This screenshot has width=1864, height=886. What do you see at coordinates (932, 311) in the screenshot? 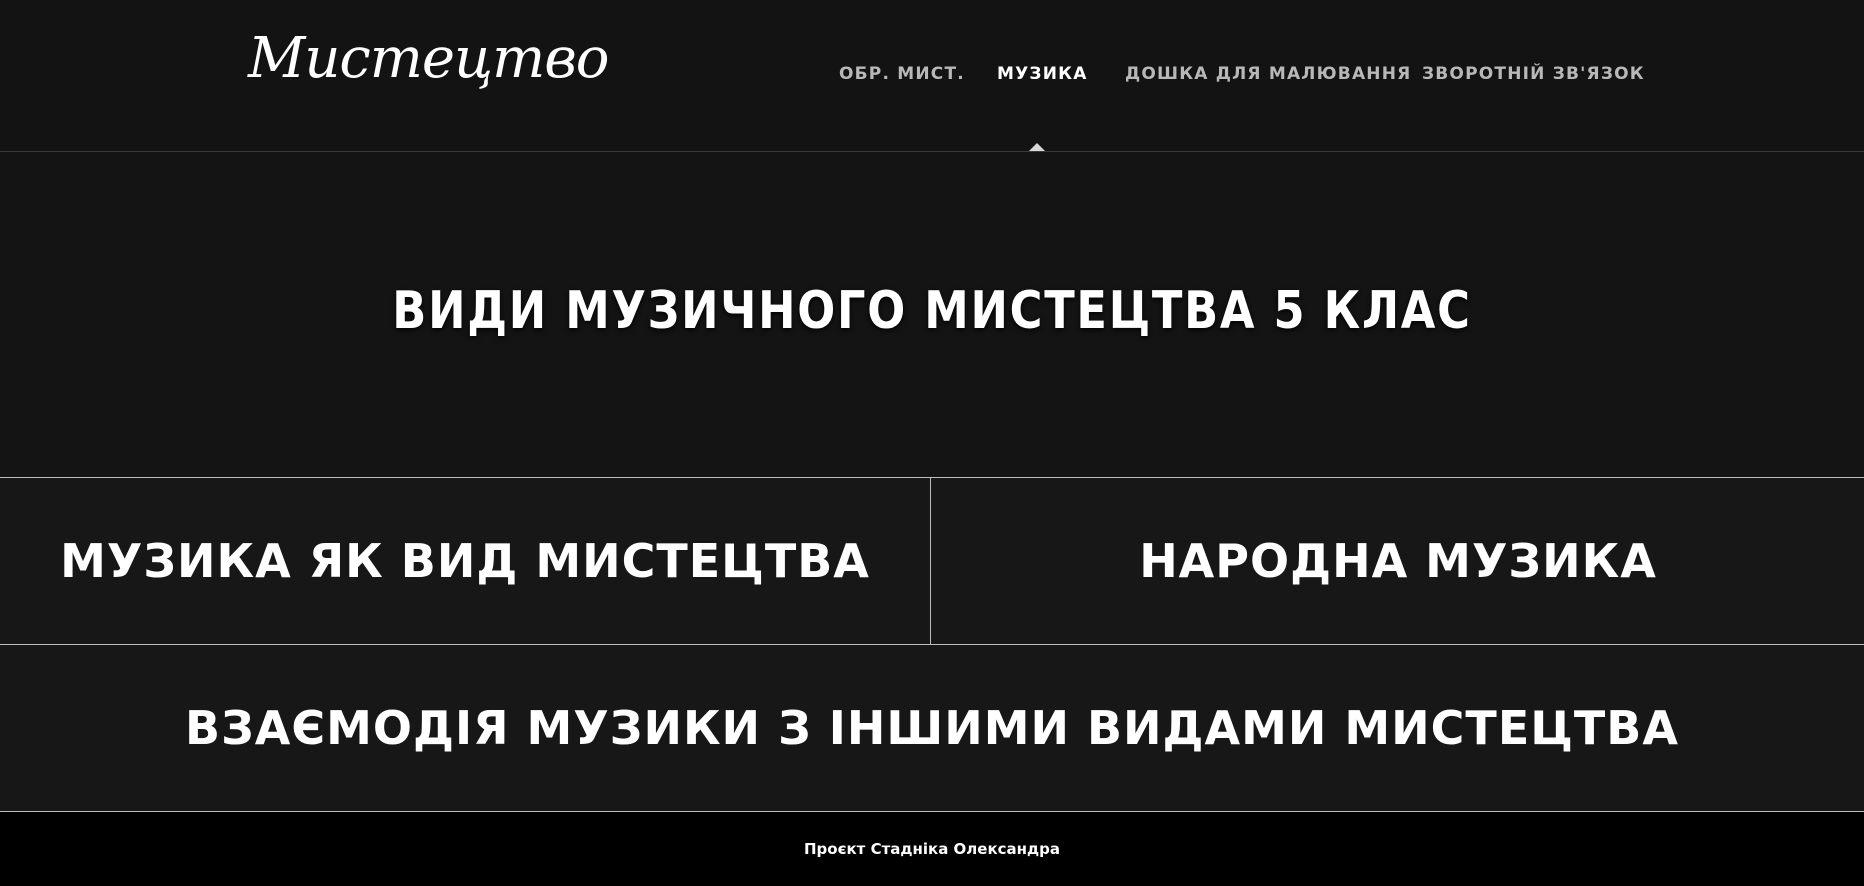
I see `page-title: ВИДИ МУЗИЧНОГО МИСТЕЦТВА 5 КЛАС` at bounding box center [932, 311].